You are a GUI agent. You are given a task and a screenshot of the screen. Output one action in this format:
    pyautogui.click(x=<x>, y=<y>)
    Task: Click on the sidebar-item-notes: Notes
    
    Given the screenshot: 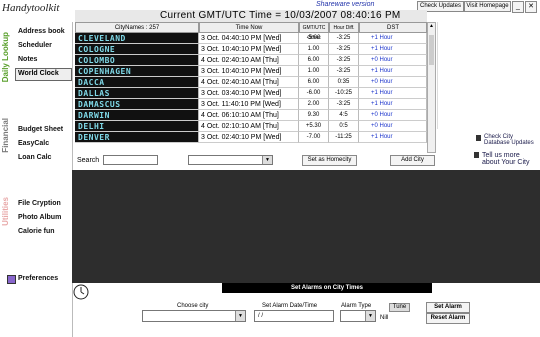 What is the action you would take?
    pyautogui.click(x=27, y=59)
    